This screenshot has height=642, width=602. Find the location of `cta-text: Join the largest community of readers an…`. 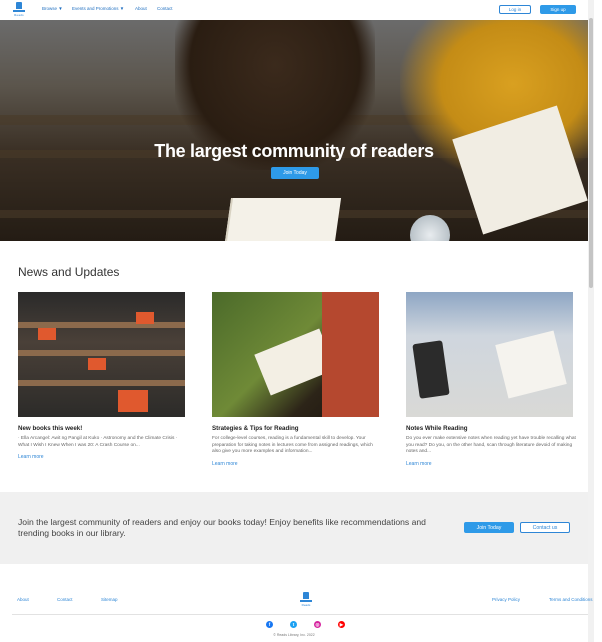

cta-text: Join the largest community of readers an… is located at coordinates (222, 527).